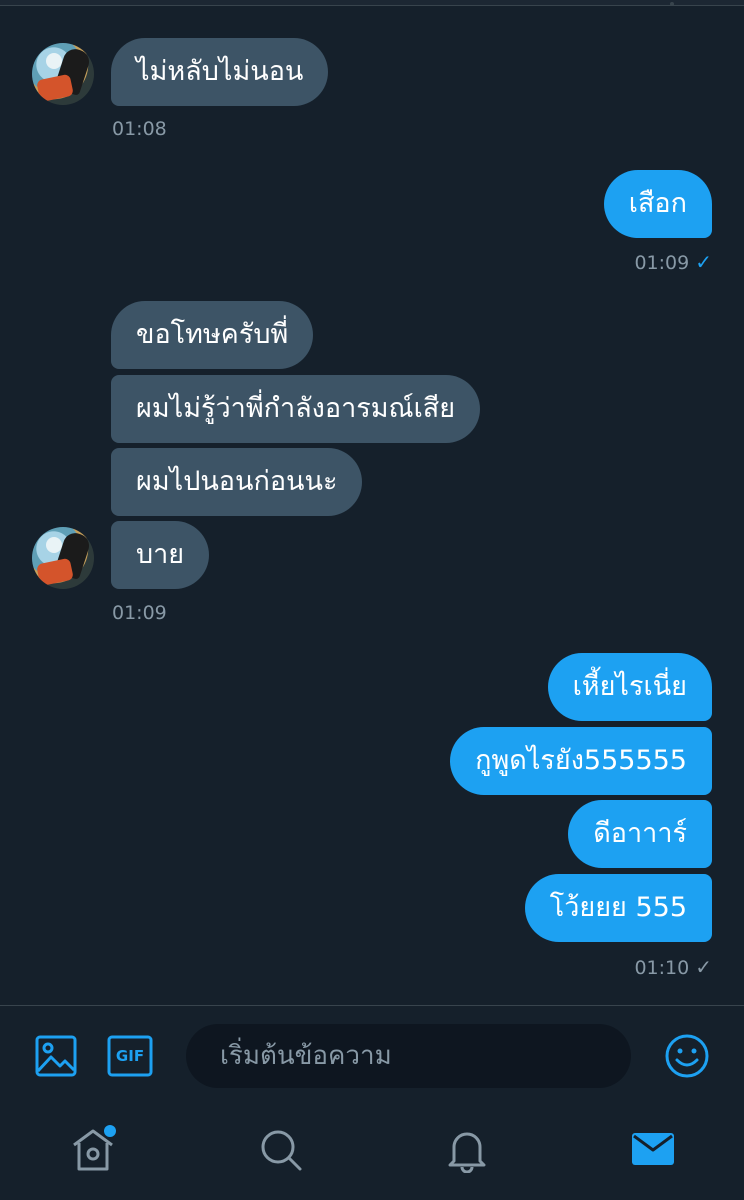 The width and height of the screenshot is (744, 1200). Describe the element at coordinates (618, 908) in the screenshot. I see `outgoing-message: โว้ยยย 555` at that location.